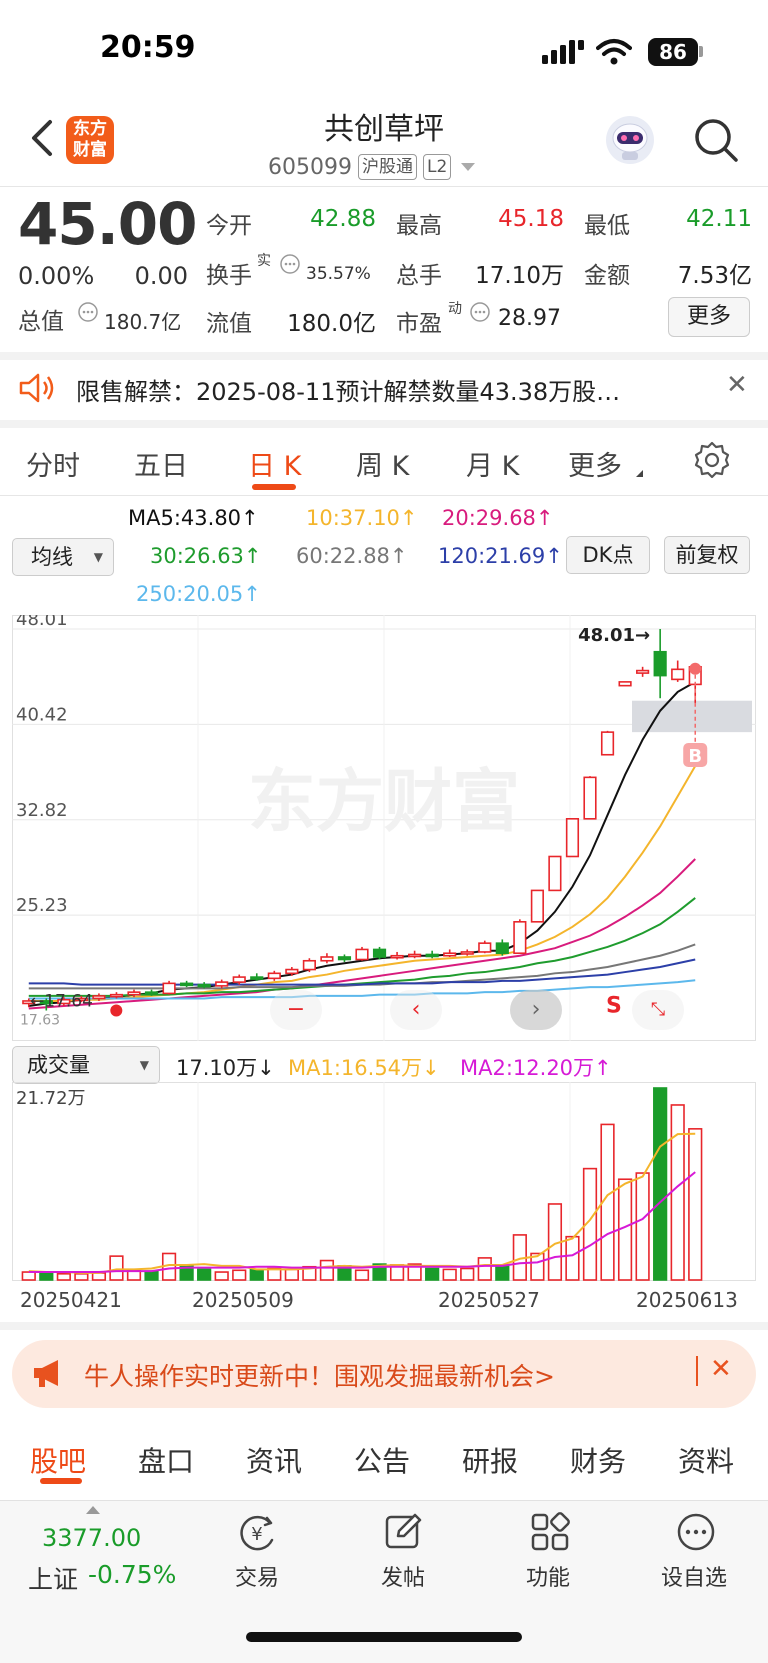 The height and width of the screenshot is (1663, 768). Describe the element at coordinates (362, 518) in the screenshot. I see `ma10-value: 10:37.10↑` at that location.